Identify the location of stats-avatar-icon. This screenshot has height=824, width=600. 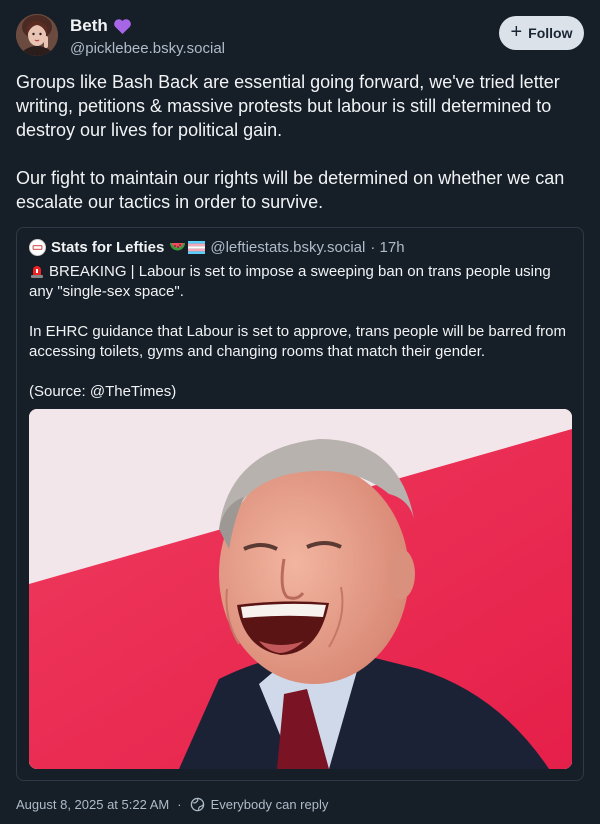
(37, 247).